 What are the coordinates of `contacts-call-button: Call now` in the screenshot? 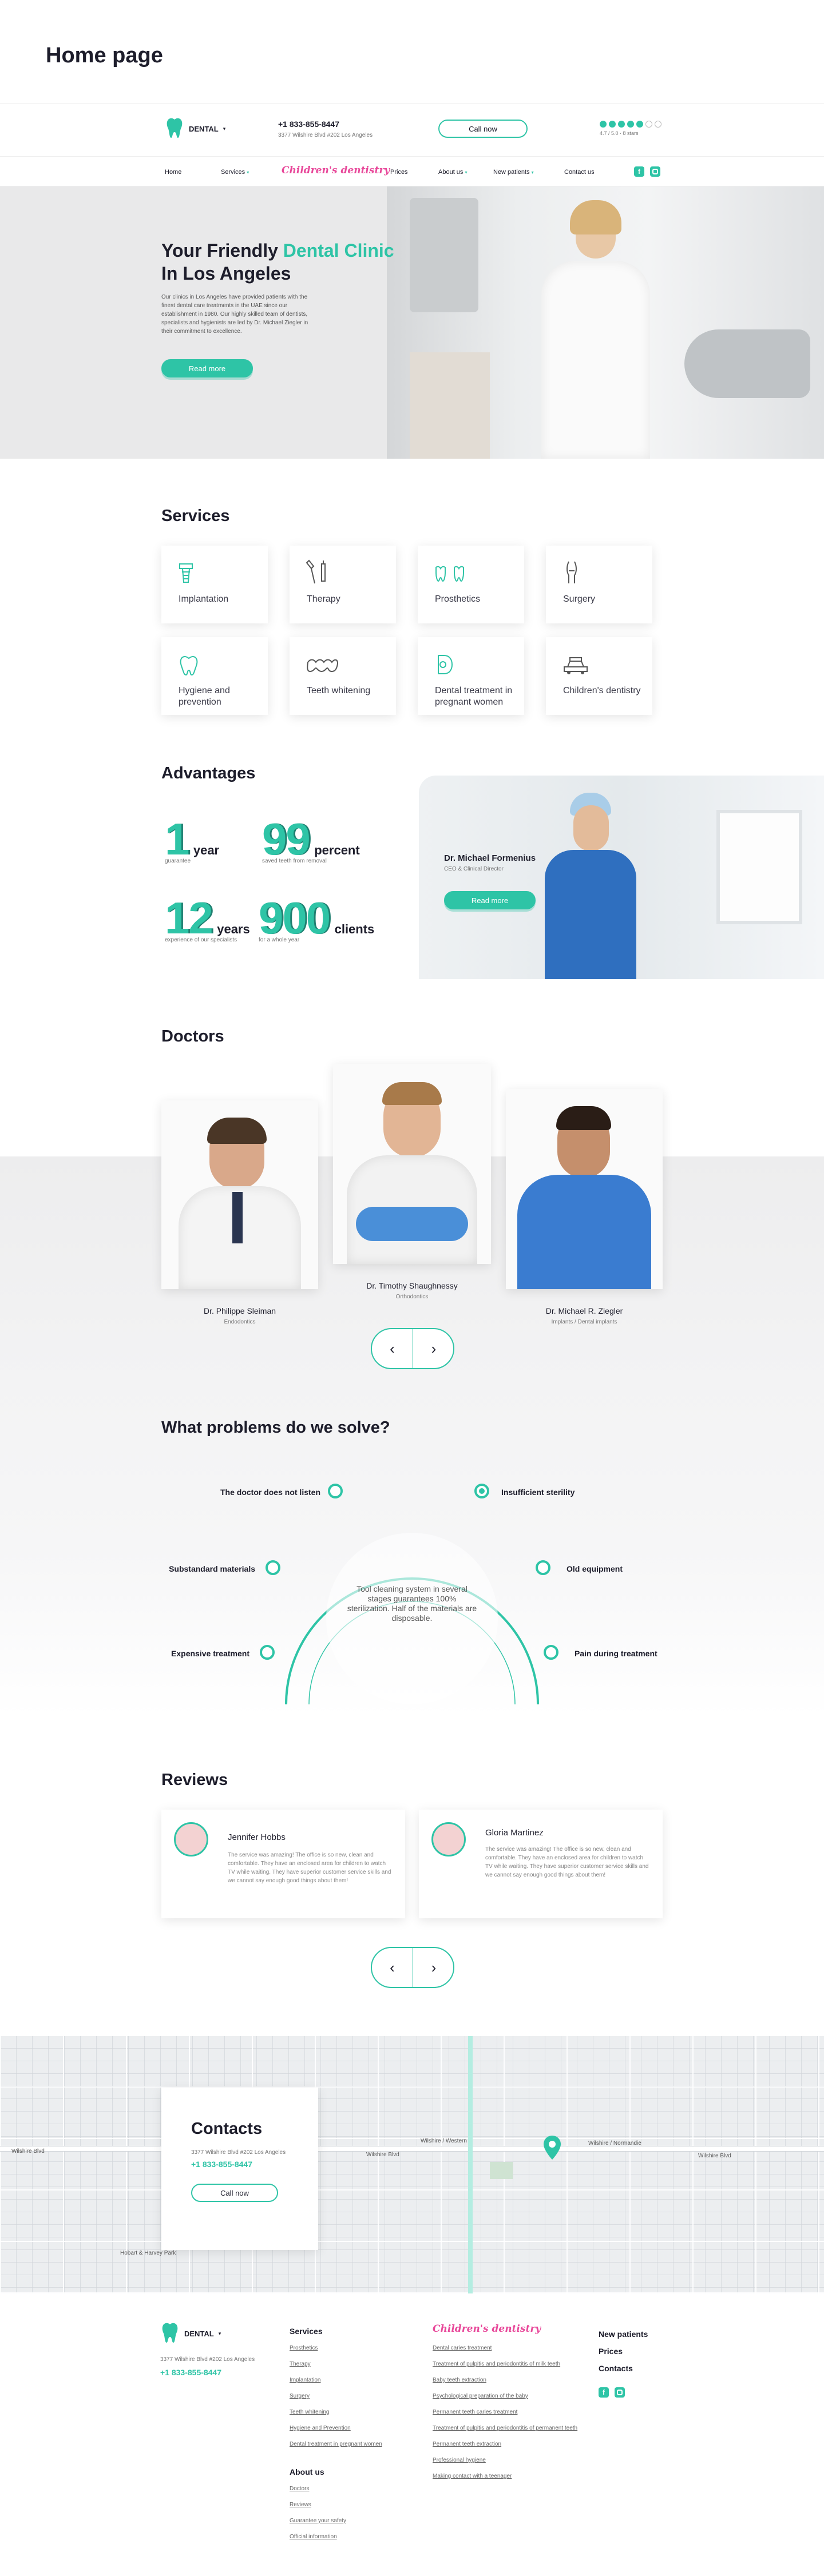 It's located at (234, 2193).